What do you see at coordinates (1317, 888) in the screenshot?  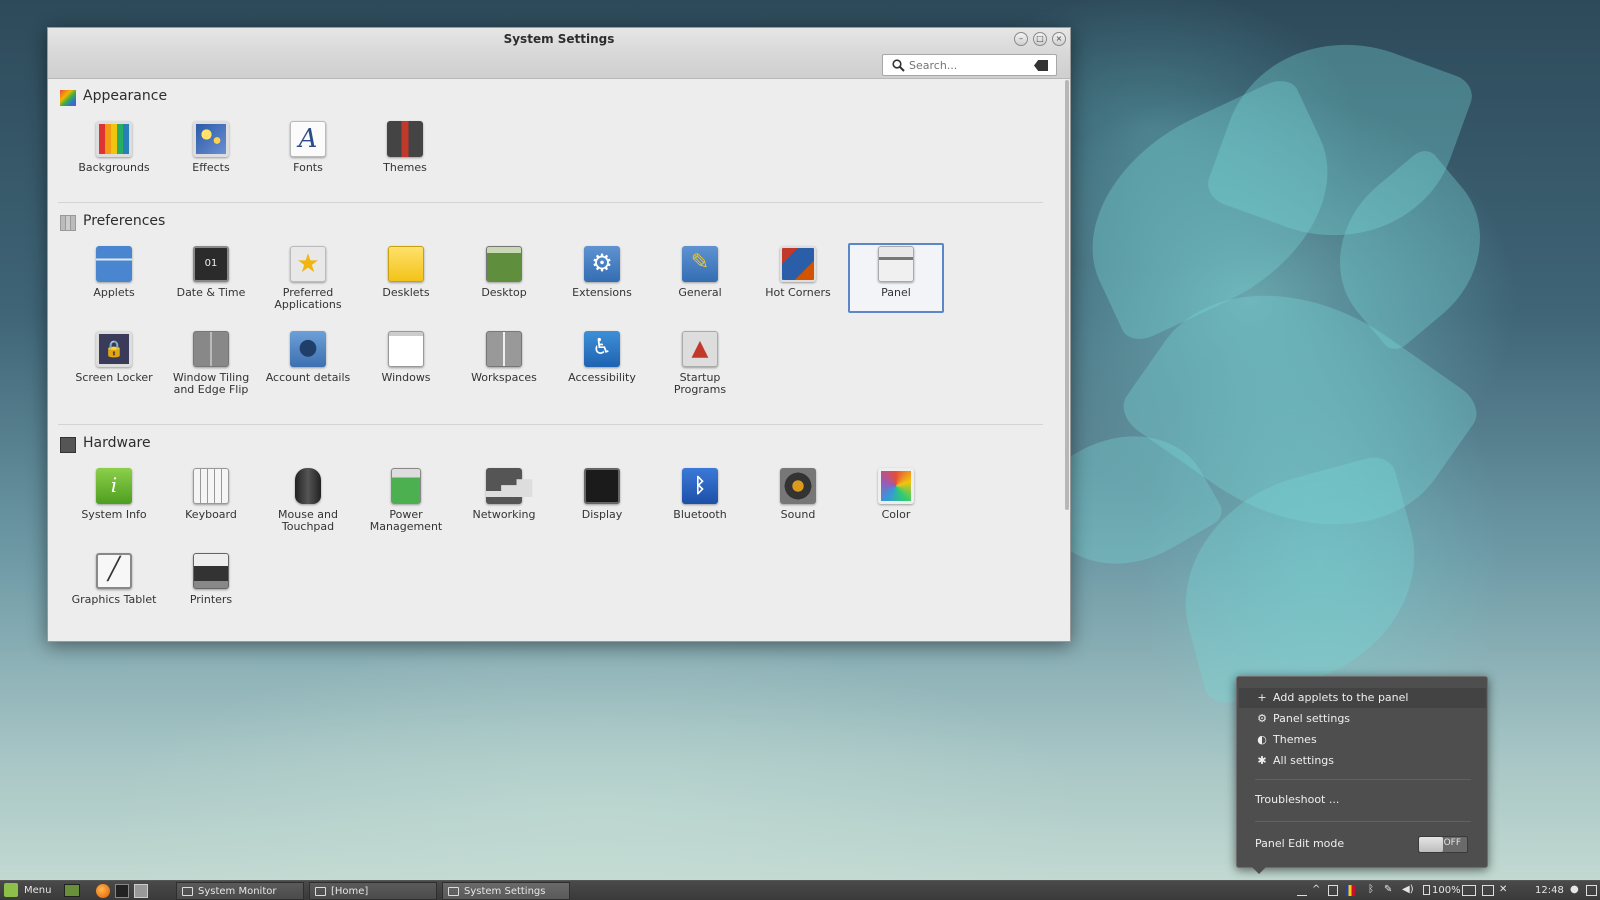 I see `chevron-up-icon: ^` at bounding box center [1317, 888].